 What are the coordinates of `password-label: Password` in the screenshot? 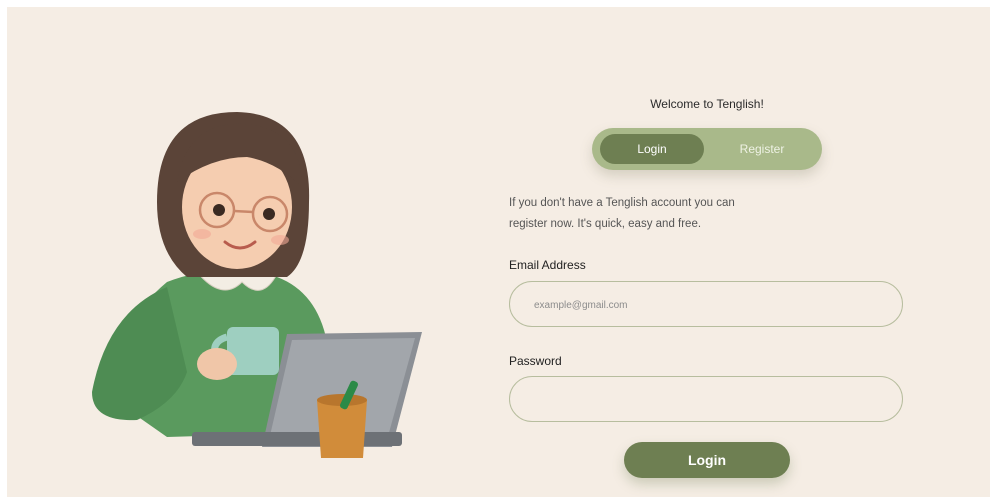 It's located at (535, 361).